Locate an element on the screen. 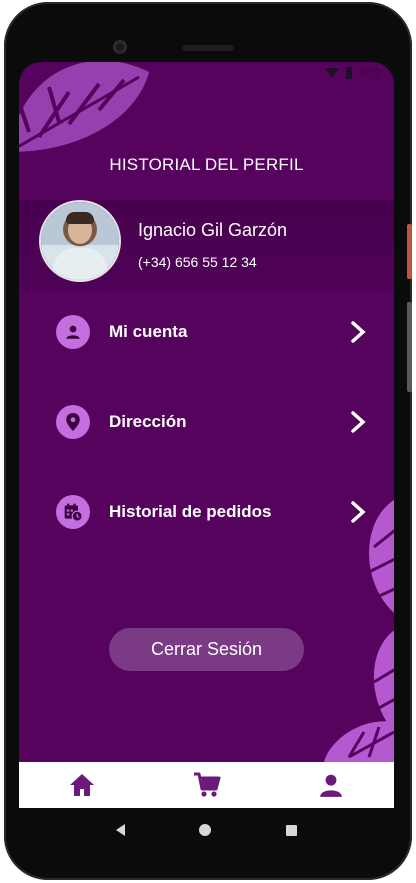  avatar is located at coordinates (80, 241).